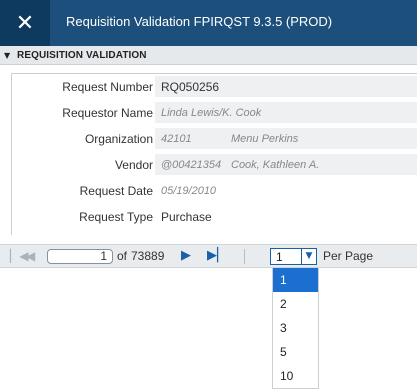 The width and height of the screenshot is (417, 389). What do you see at coordinates (116, 191) in the screenshot?
I see `request-date-label: Request Date` at bounding box center [116, 191].